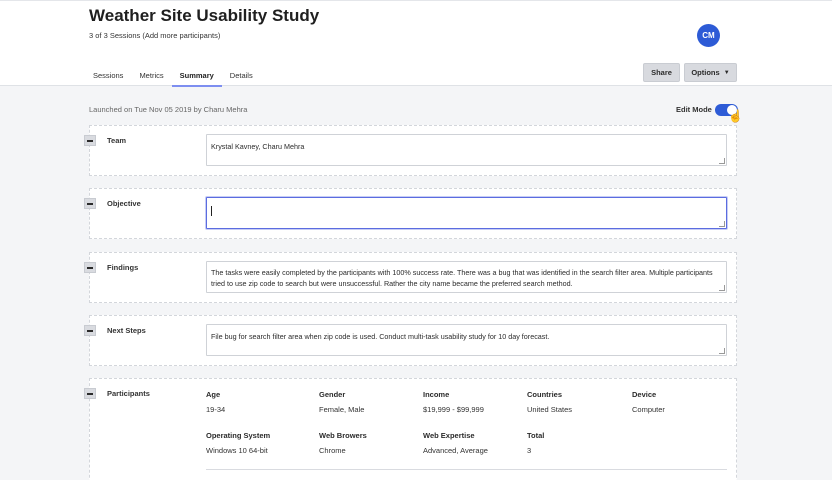 This screenshot has height=480, width=832. What do you see at coordinates (123, 267) in the screenshot?
I see `findings-label: Findings` at bounding box center [123, 267].